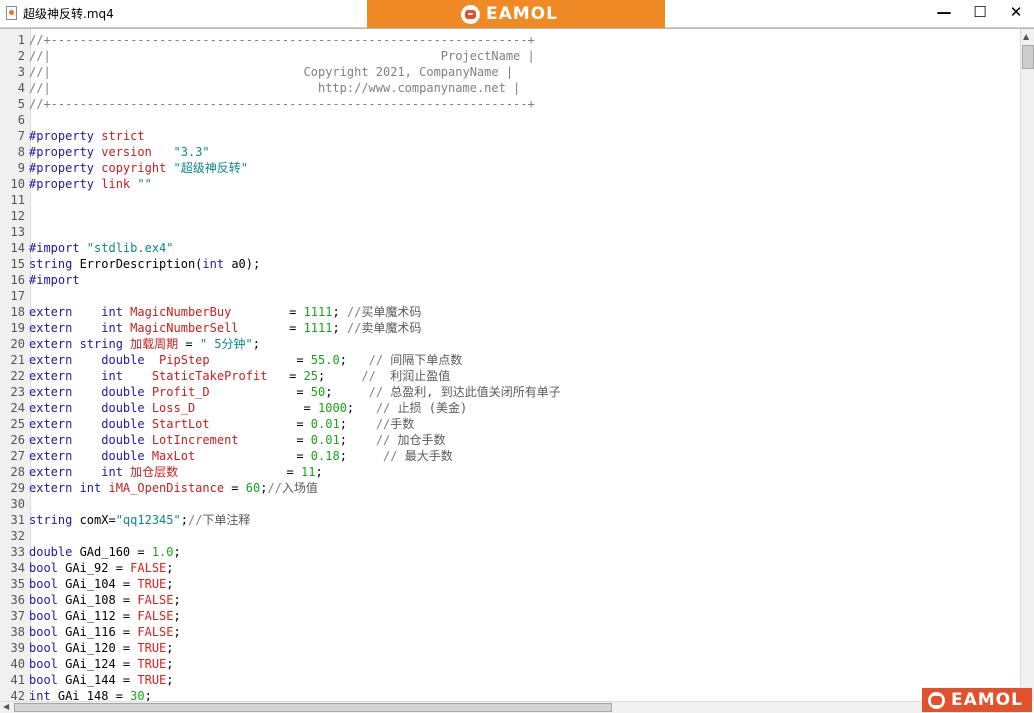 The height and width of the screenshot is (713, 1034). I want to click on brand-logo: EAMOL, so click(509, 14).